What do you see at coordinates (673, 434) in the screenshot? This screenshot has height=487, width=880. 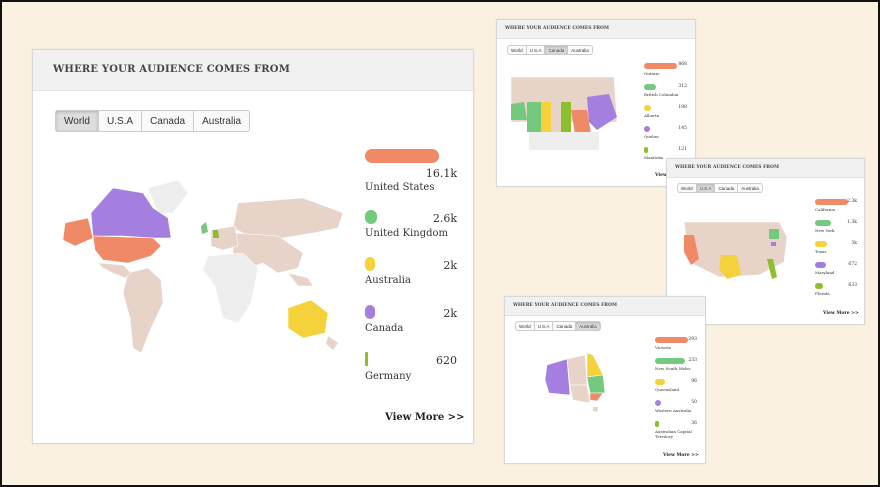 I see `legend-label: Australian Capital Territory` at bounding box center [673, 434].